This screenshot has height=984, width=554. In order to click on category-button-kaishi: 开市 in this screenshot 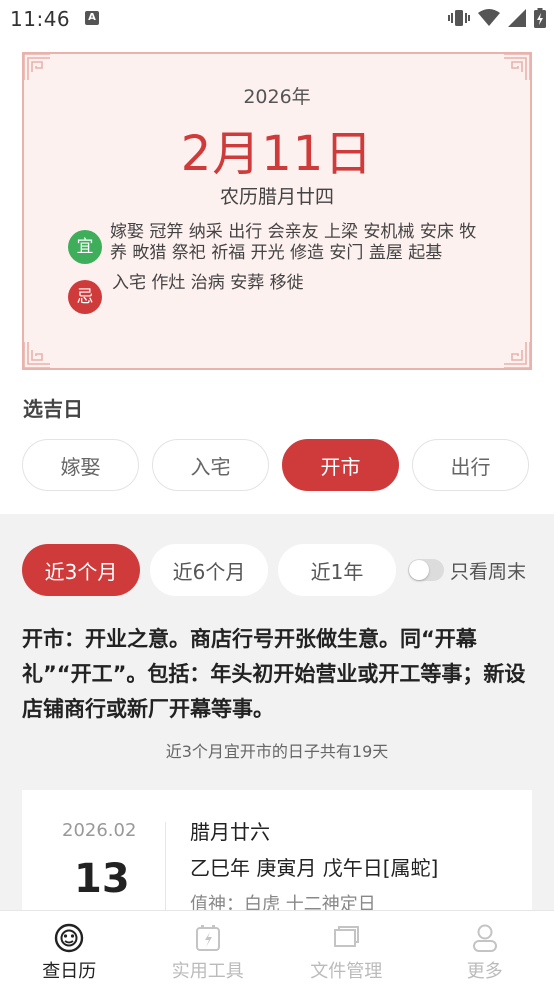, I will do `click(340, 465)`.